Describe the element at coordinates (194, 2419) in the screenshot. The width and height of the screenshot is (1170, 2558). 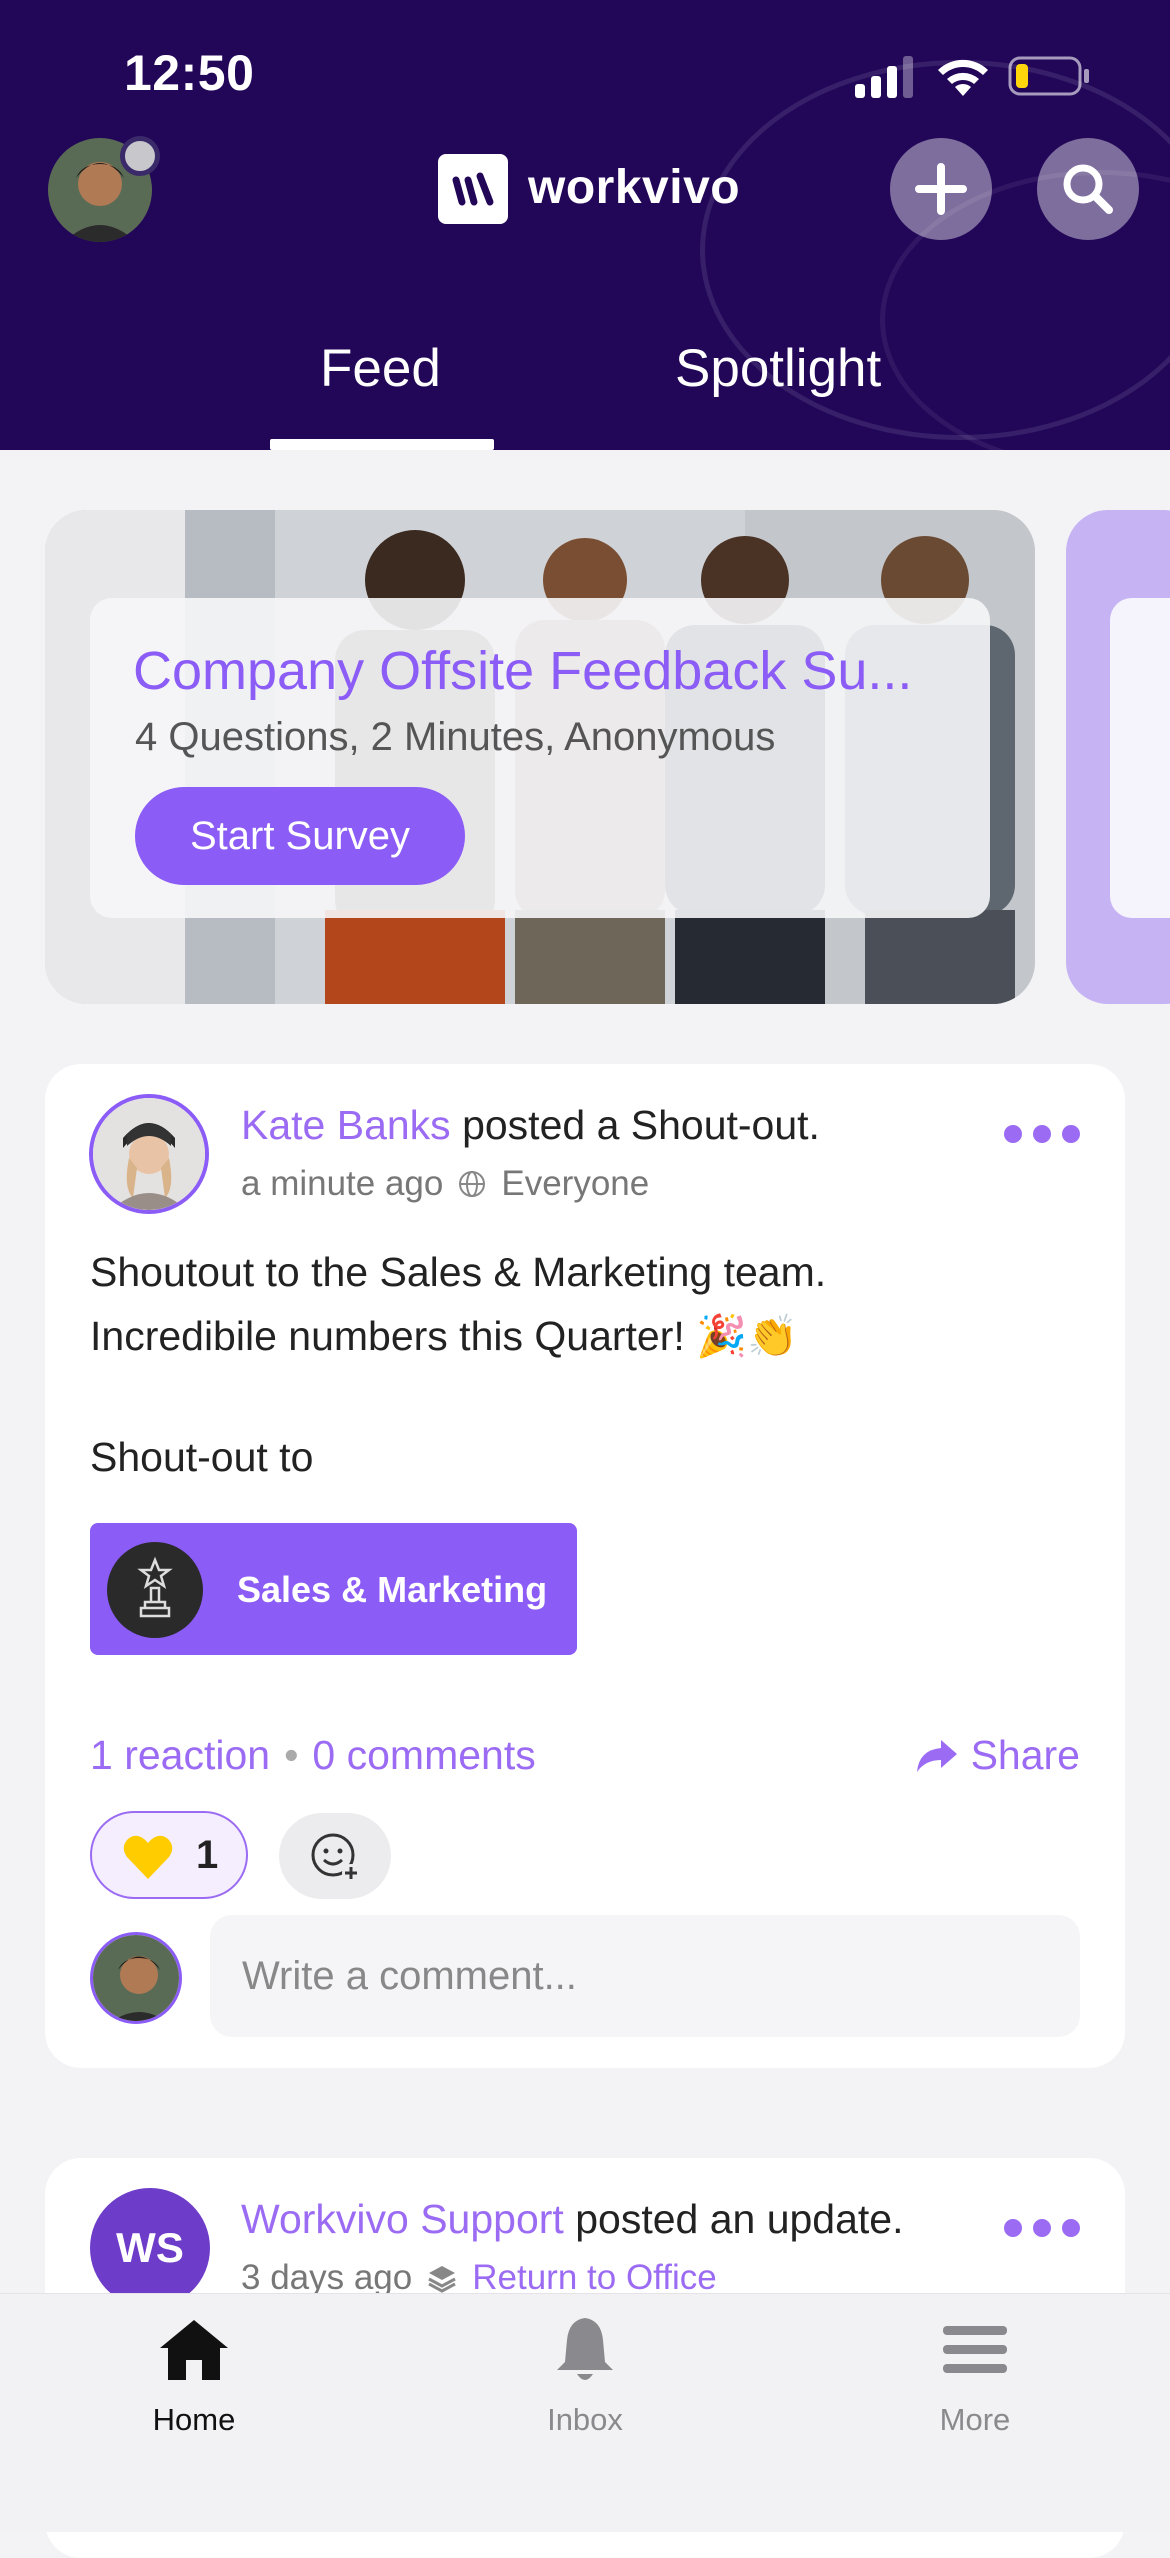
I see `nav-label: Home` at that location.